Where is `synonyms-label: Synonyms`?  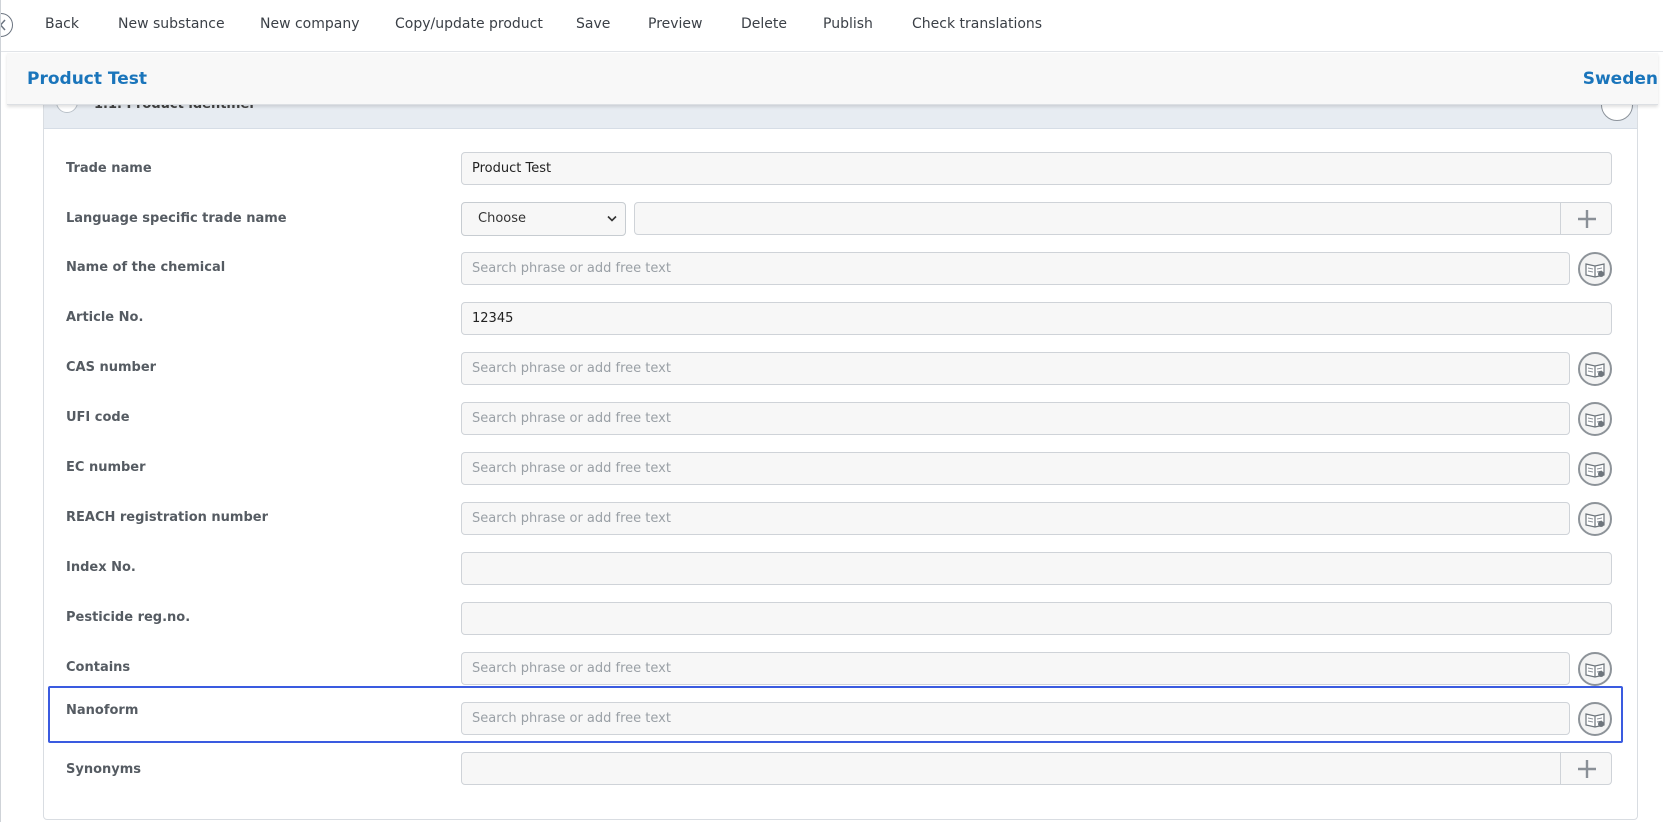
synonyms-label: Synonyms is located at coordinates (104, 769).